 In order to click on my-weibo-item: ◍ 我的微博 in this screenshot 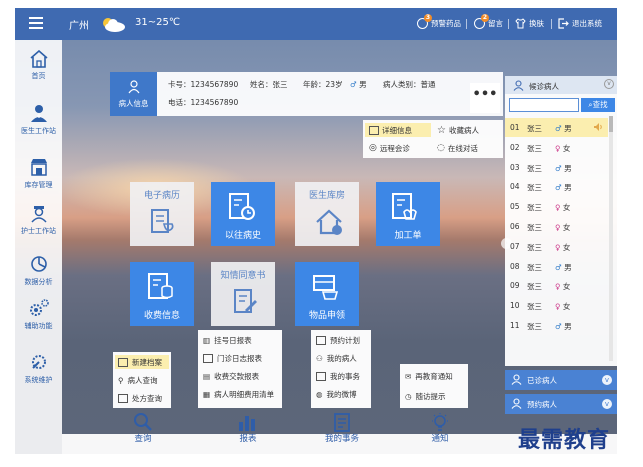, I will do `click(336, 394)`.